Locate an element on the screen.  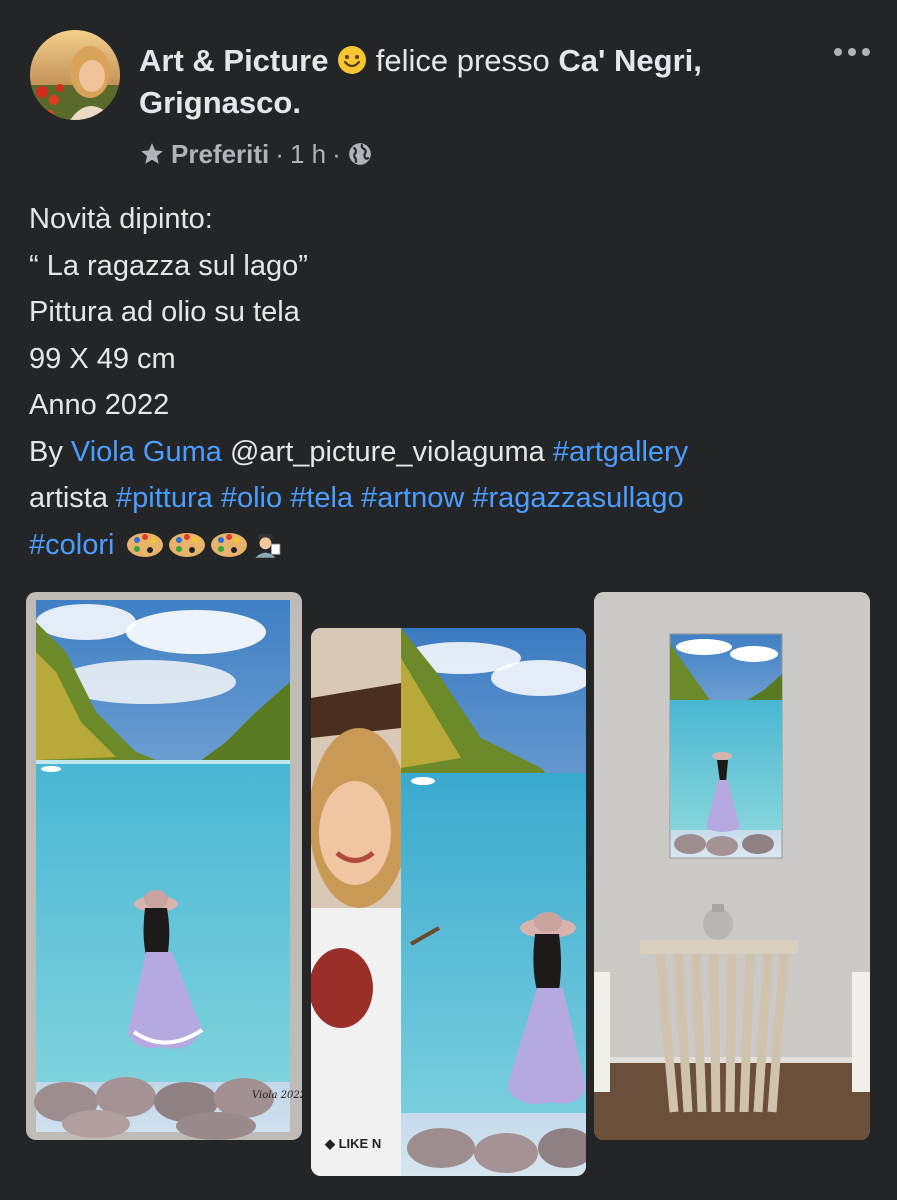
by-text: By is located at coordinates (46, 451).